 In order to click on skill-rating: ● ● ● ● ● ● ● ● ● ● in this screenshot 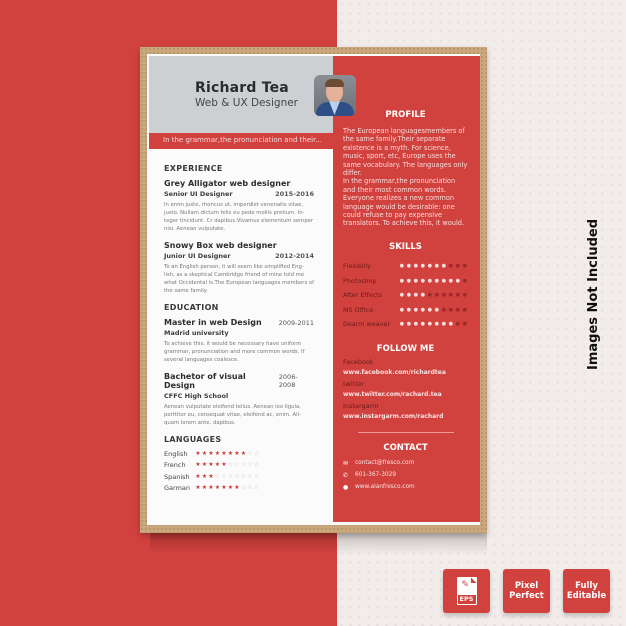, I will do `click(434, 266)`.